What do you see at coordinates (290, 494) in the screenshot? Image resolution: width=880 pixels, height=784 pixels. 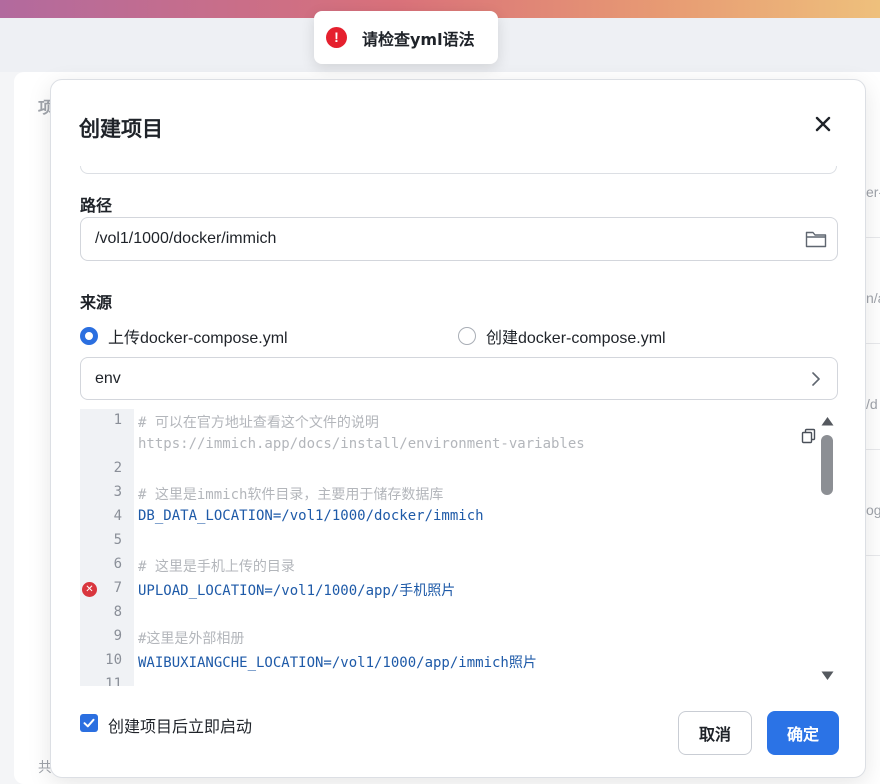 I see `code-text: # 这里是immich软件目录，主要用于储存数据库` at bounding box center [290, 494].